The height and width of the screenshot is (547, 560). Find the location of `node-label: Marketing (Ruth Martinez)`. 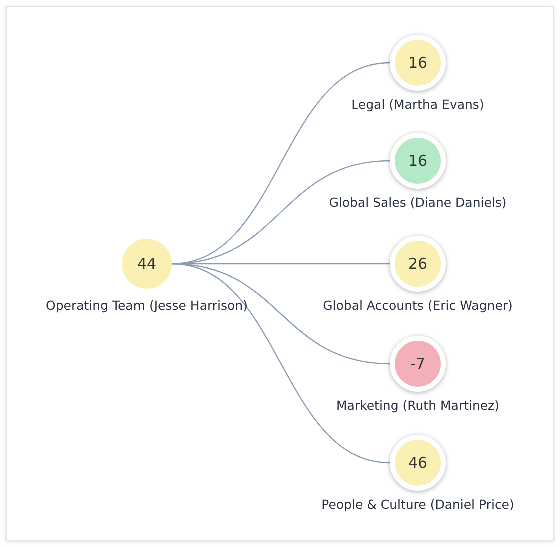

node-label: Marketing (Ruth Martinez) is located at coordinates (418, 405).